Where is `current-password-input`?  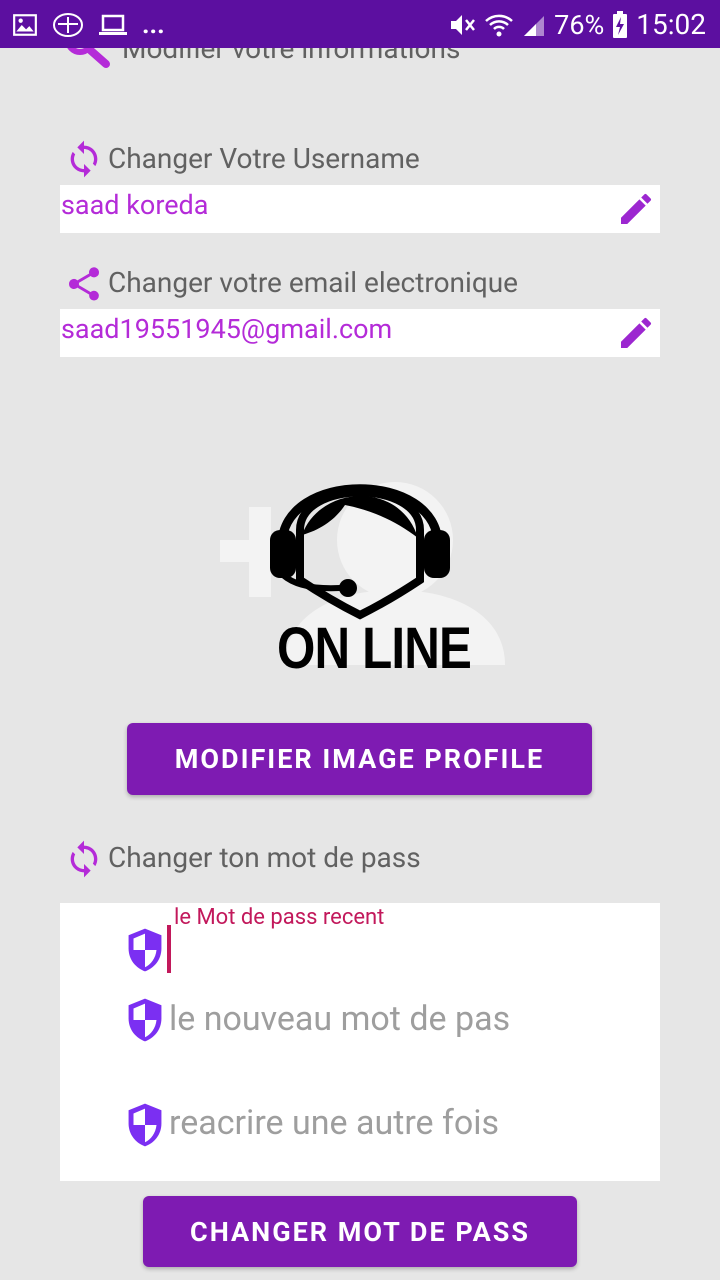
current-password-input is located at coordinates (169, 949).